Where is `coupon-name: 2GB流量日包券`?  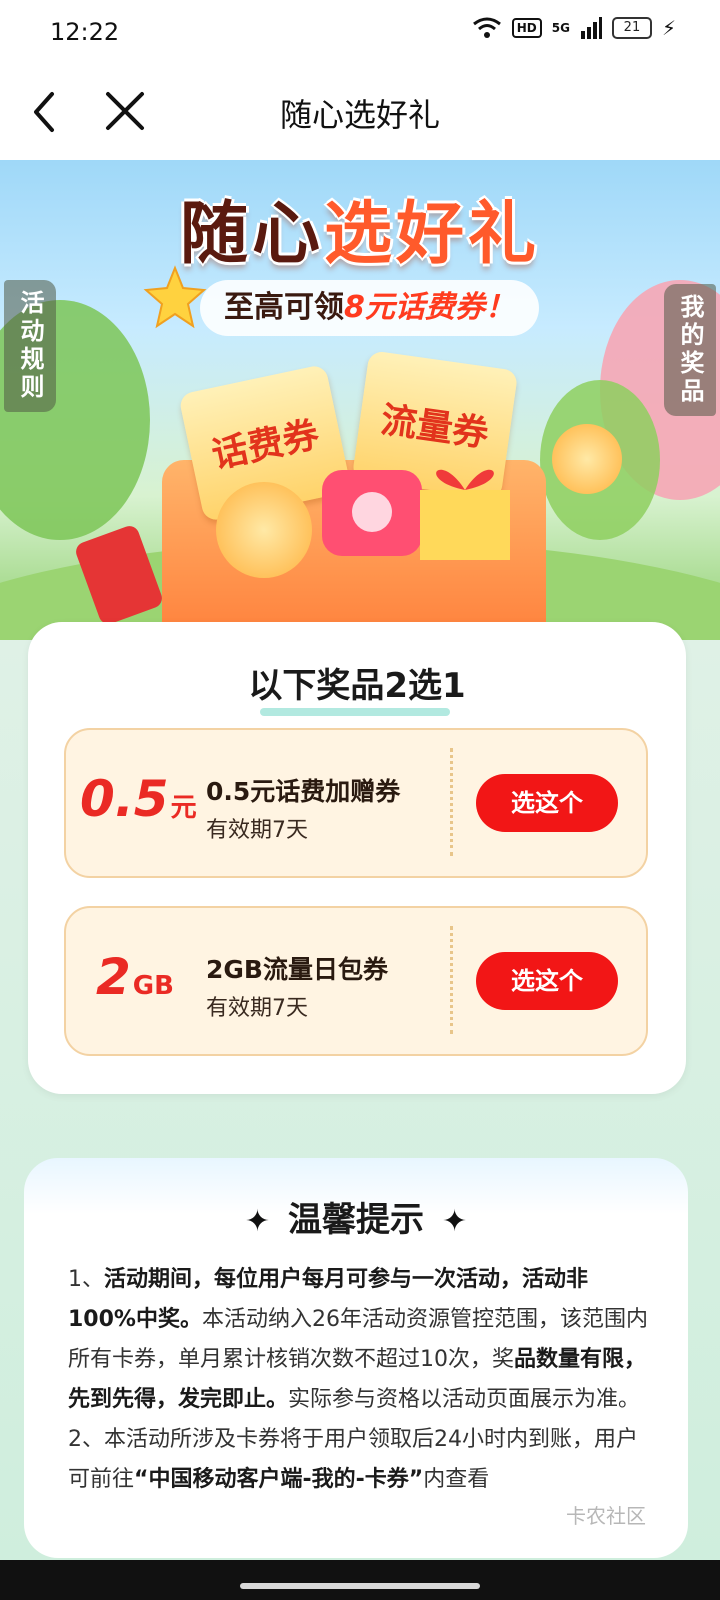 coupon-name: 2GB流量日包券 is located at coordinates (297, 969).